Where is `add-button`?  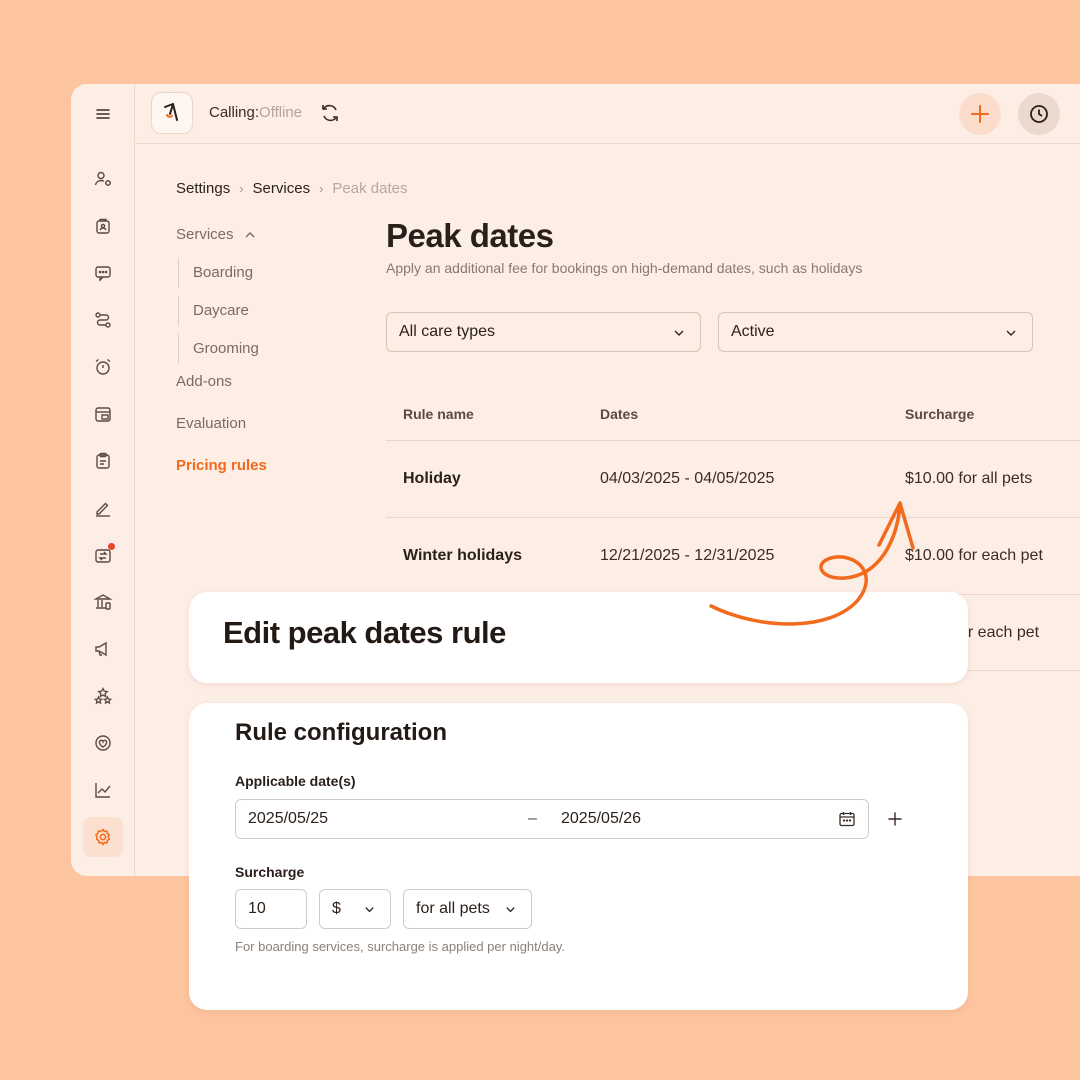 add-button is located at coordinates (980, 114).